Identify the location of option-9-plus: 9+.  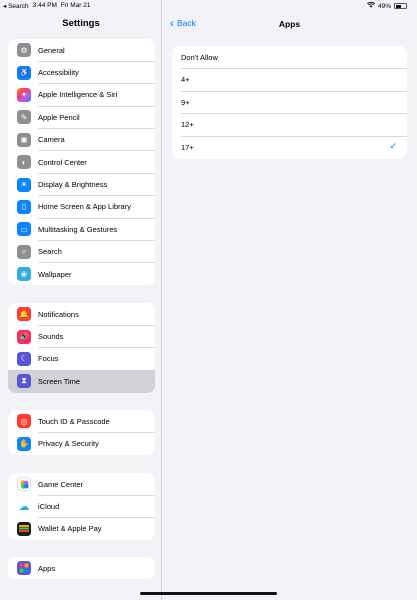
(289, 102).